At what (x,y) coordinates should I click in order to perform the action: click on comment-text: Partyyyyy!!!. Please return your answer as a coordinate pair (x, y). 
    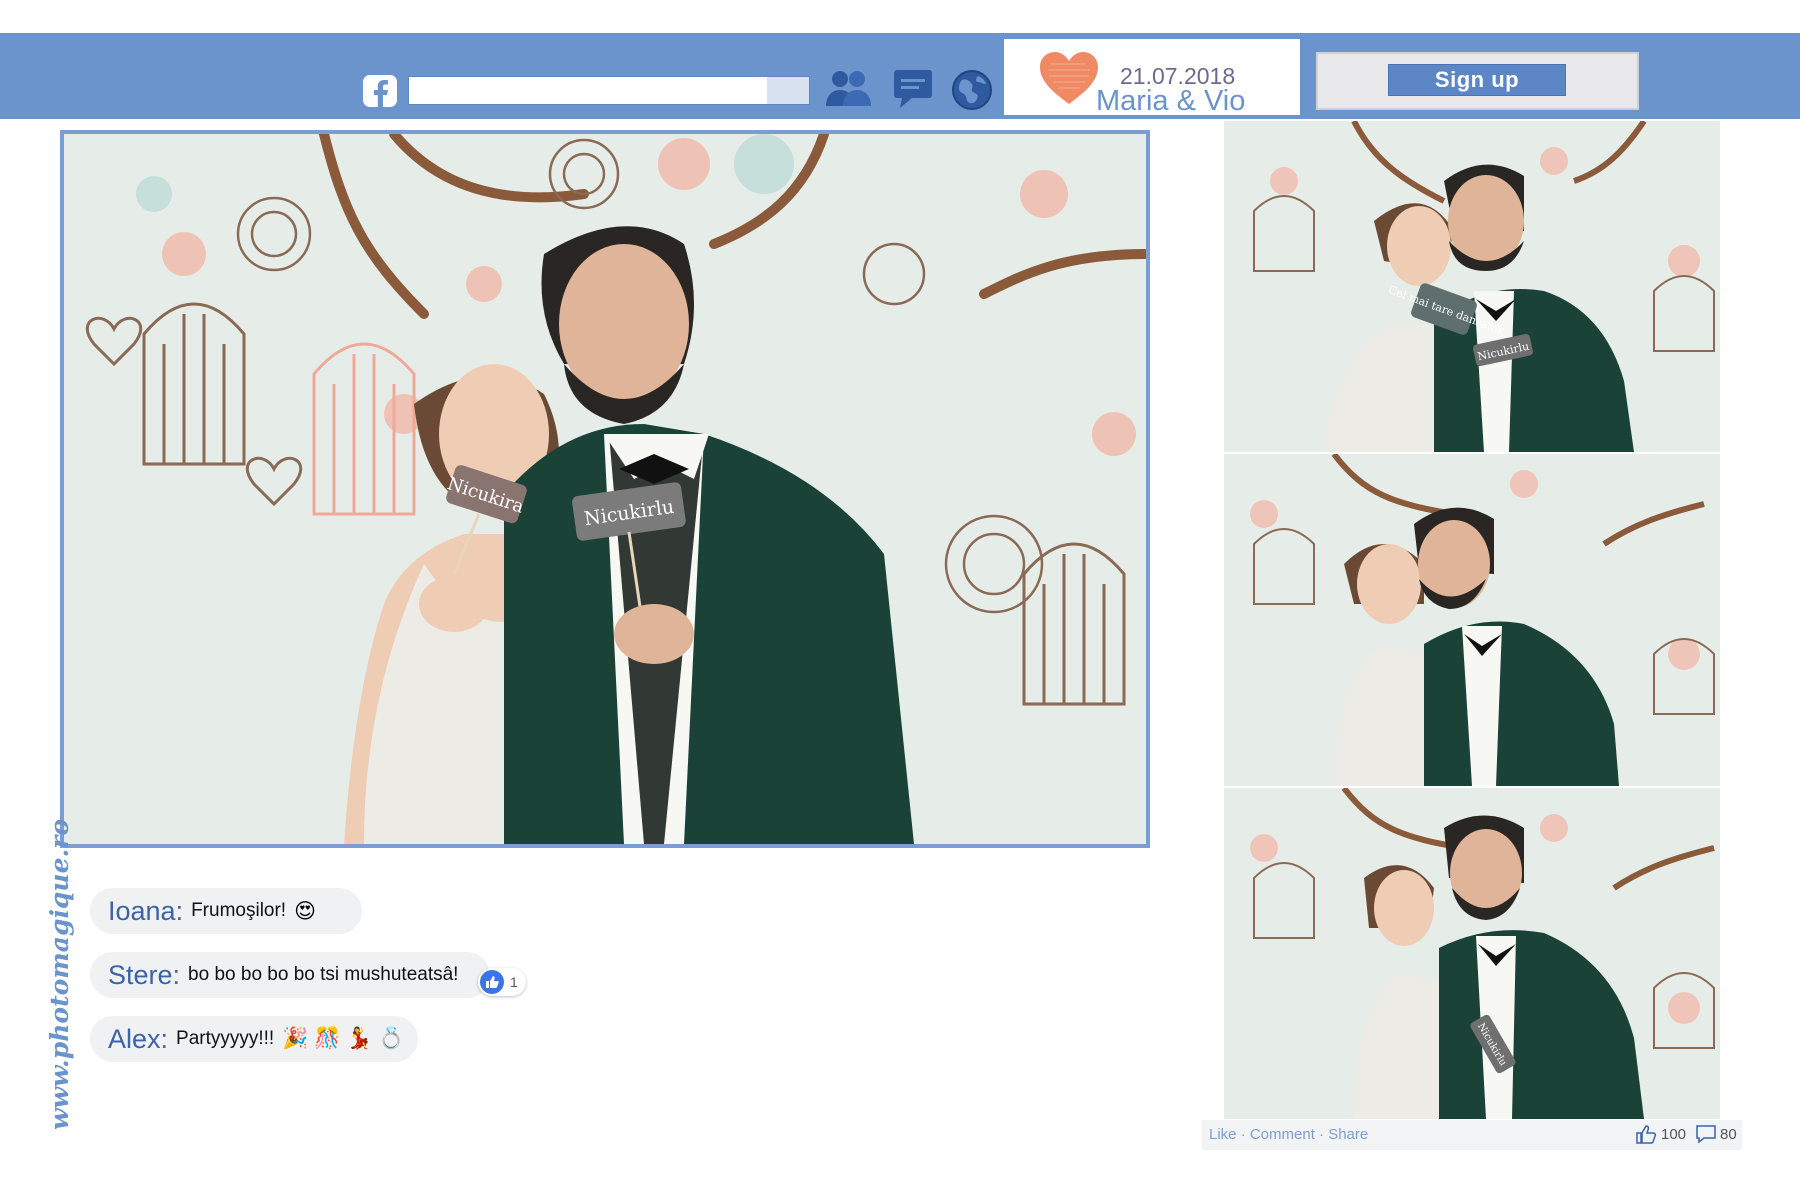
    Looking at the image, I should click on (225, 1038).